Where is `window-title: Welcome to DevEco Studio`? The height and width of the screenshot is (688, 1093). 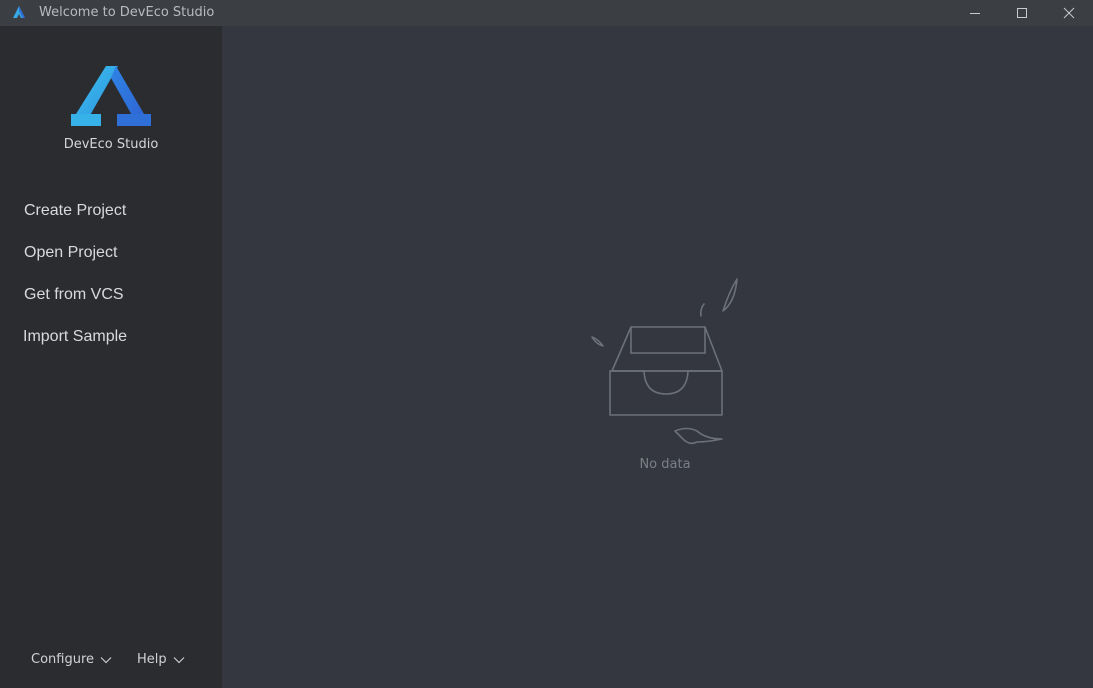 window-title: Welcome to DevEco Studio is located at coordinates (127, 12).